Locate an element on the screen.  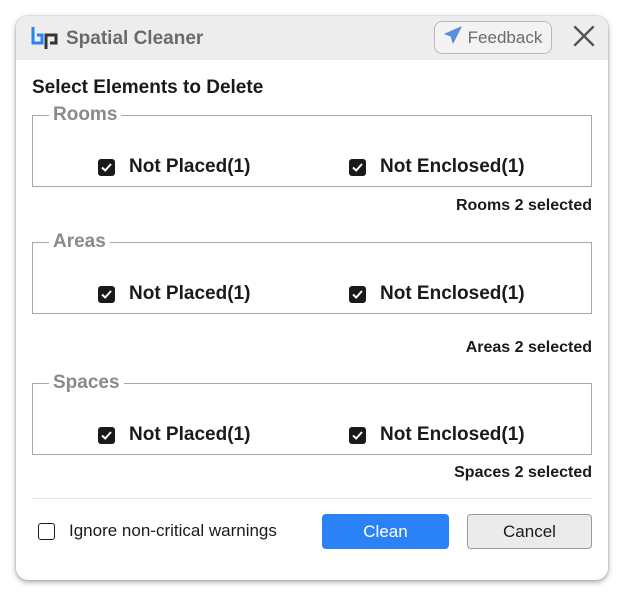
title-bar: Spatial Cleaner Feedback is located at coordinates (312, 38).